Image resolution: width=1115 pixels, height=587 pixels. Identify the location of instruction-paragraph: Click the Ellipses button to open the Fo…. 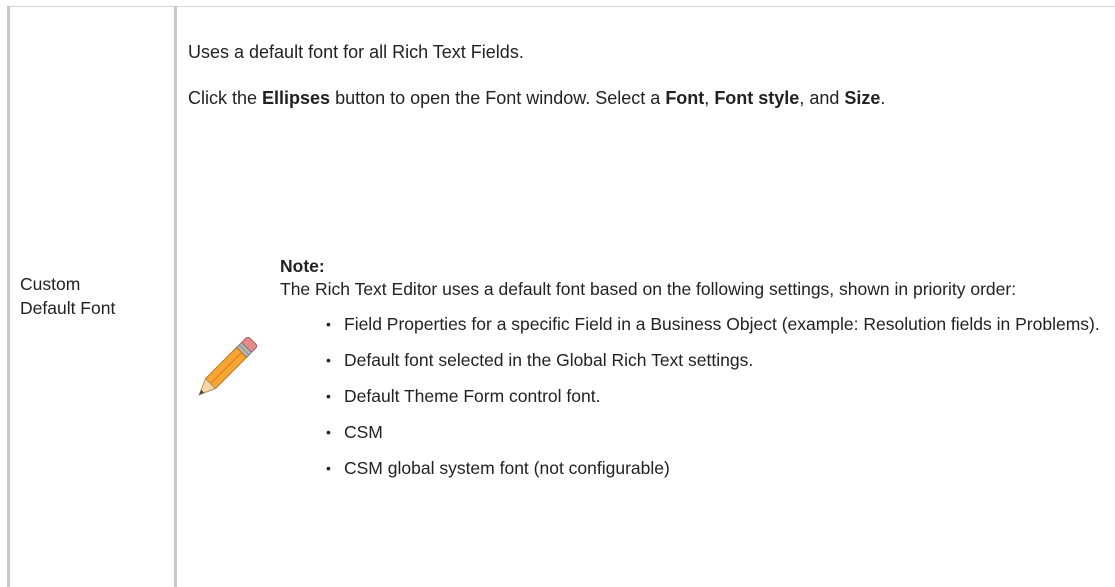
(536, 98).